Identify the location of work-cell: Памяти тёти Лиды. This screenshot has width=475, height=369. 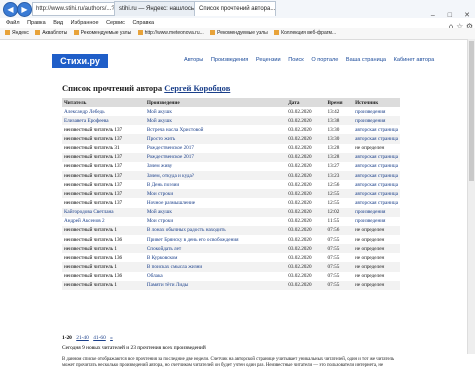
(215, 285).